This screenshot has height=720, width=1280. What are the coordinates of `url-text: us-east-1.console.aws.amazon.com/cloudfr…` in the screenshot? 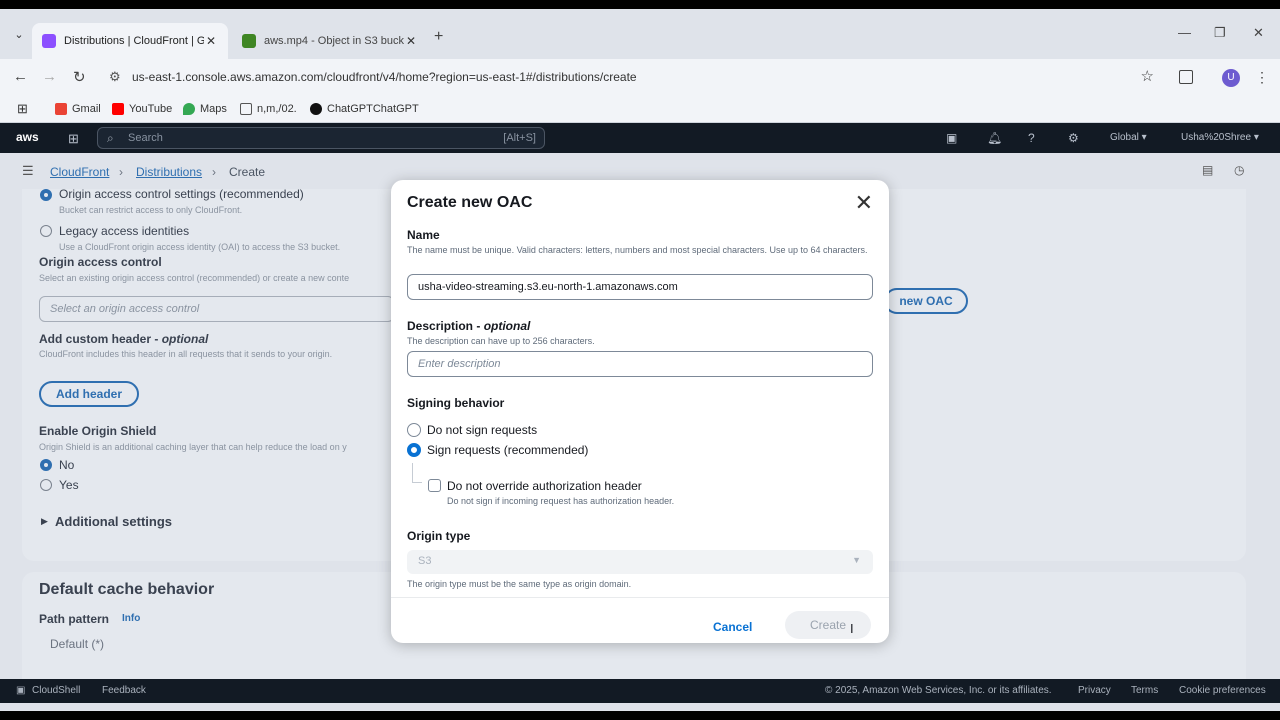 It's located at (384, 77).